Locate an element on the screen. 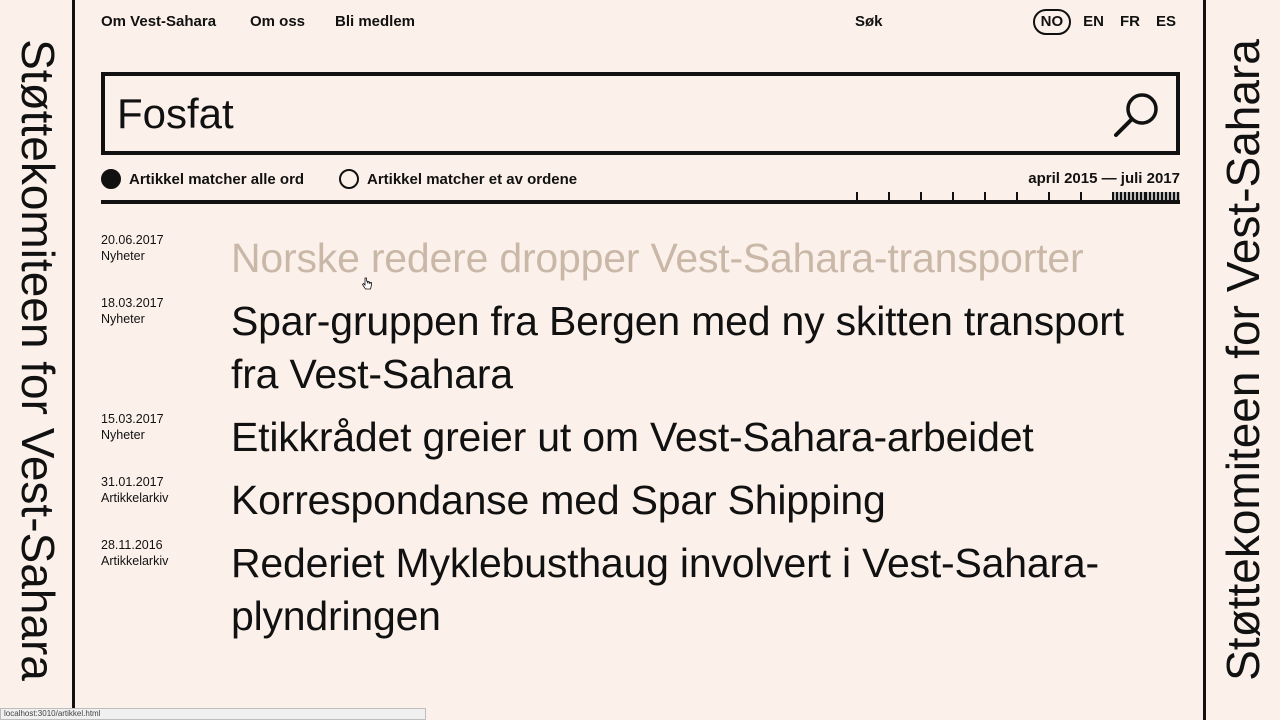  date-range-label: april 2015 — juli 2017 is located at coordinates (1104, 178).